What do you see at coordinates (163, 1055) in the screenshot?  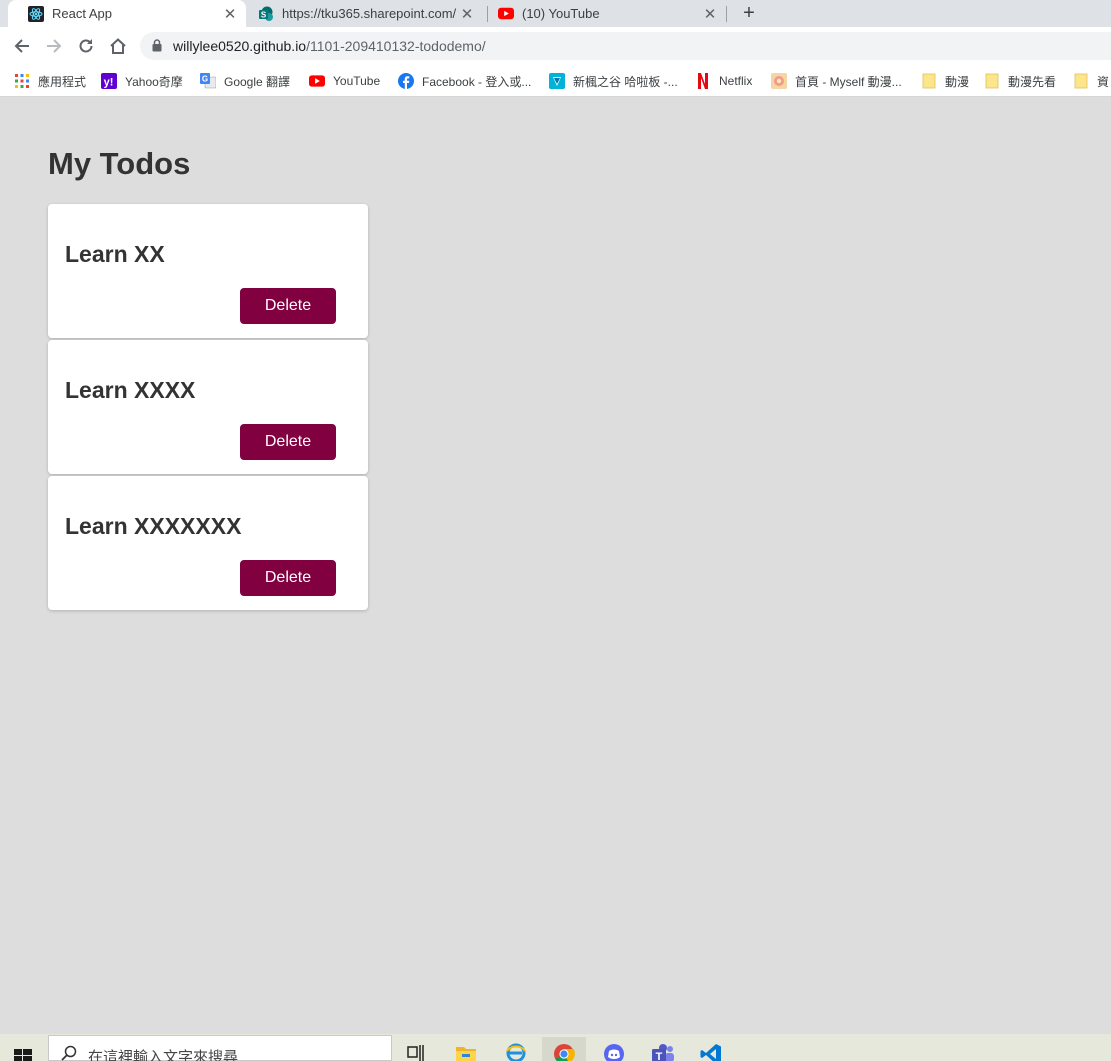 I see `search-placeholder: 在這裡輸入文字來搜尋` at bounding box center [163, 1055].